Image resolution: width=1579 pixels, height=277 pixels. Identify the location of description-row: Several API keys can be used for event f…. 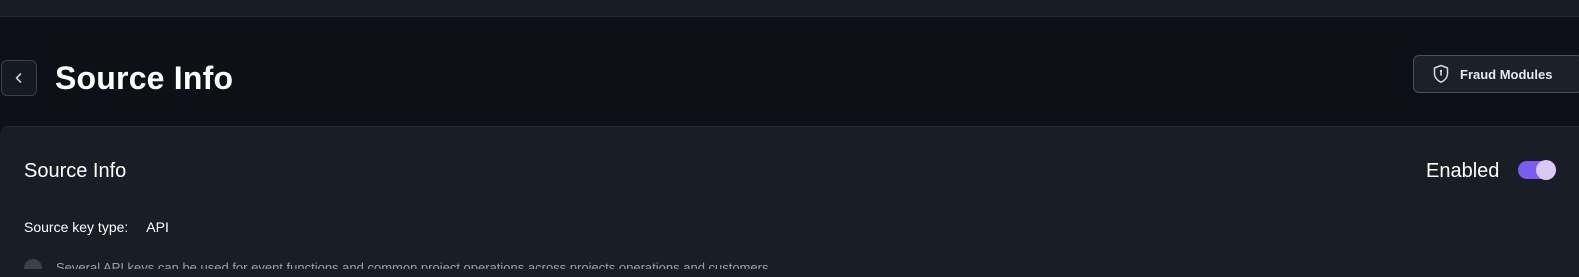
(396, 264).